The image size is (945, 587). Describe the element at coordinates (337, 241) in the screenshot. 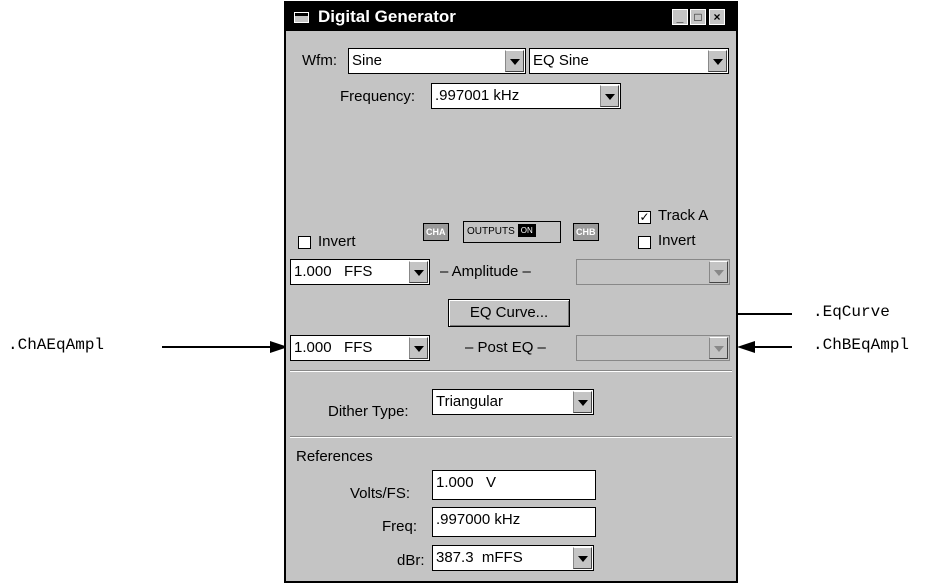

I see `invert-a-label: Invert` at that location.